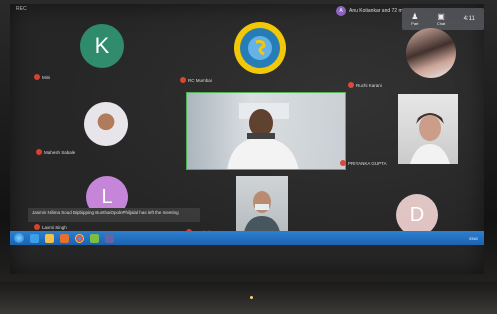 The height and width of the screenshot is (314, 497). I want to click on participants-button: ♟ Part, so click(414, 19).